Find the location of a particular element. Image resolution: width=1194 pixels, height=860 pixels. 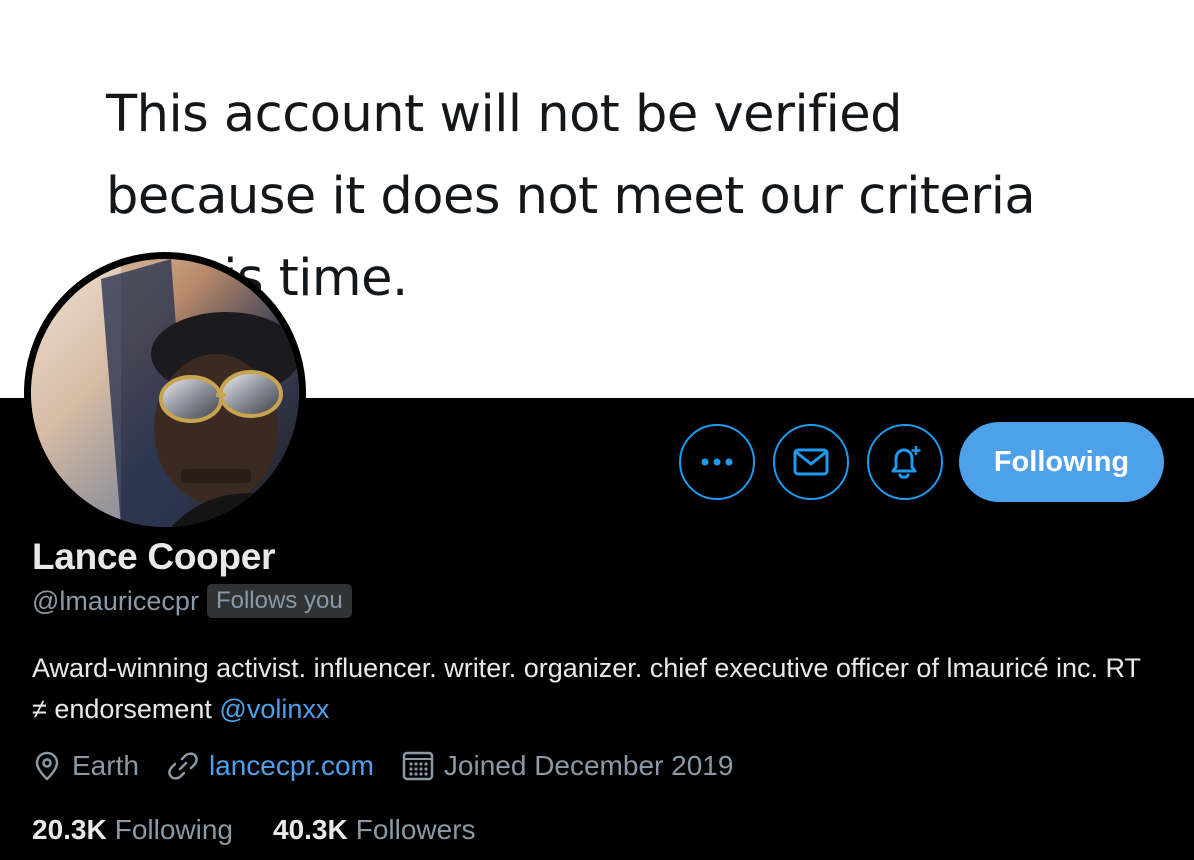

following-count: 20.3K is located at coordinates (69, 829).